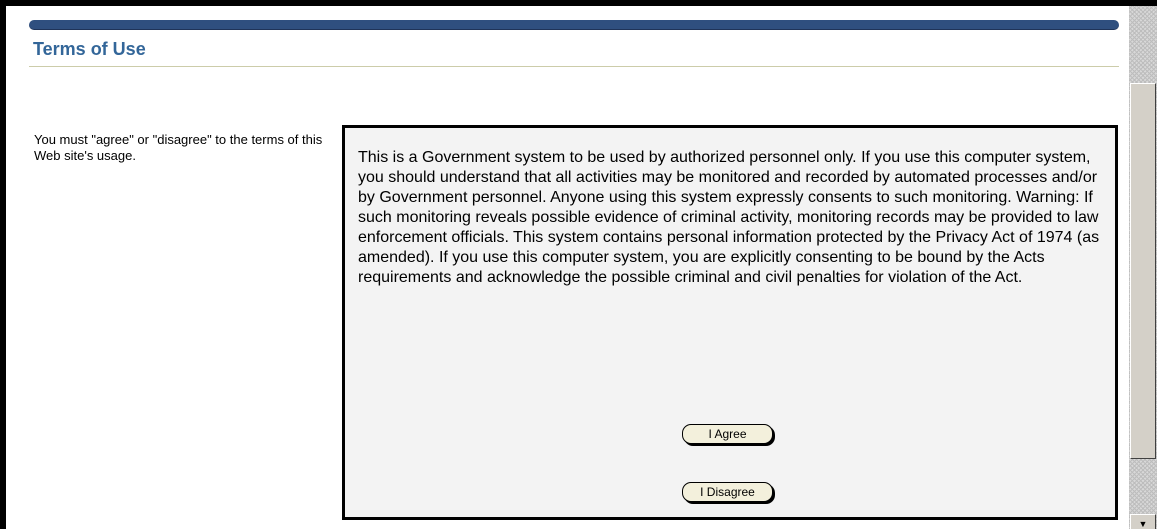  Describe the element at coordinates (727, 434) in the screenshot. I see `agree-button: I Agree` at that location.